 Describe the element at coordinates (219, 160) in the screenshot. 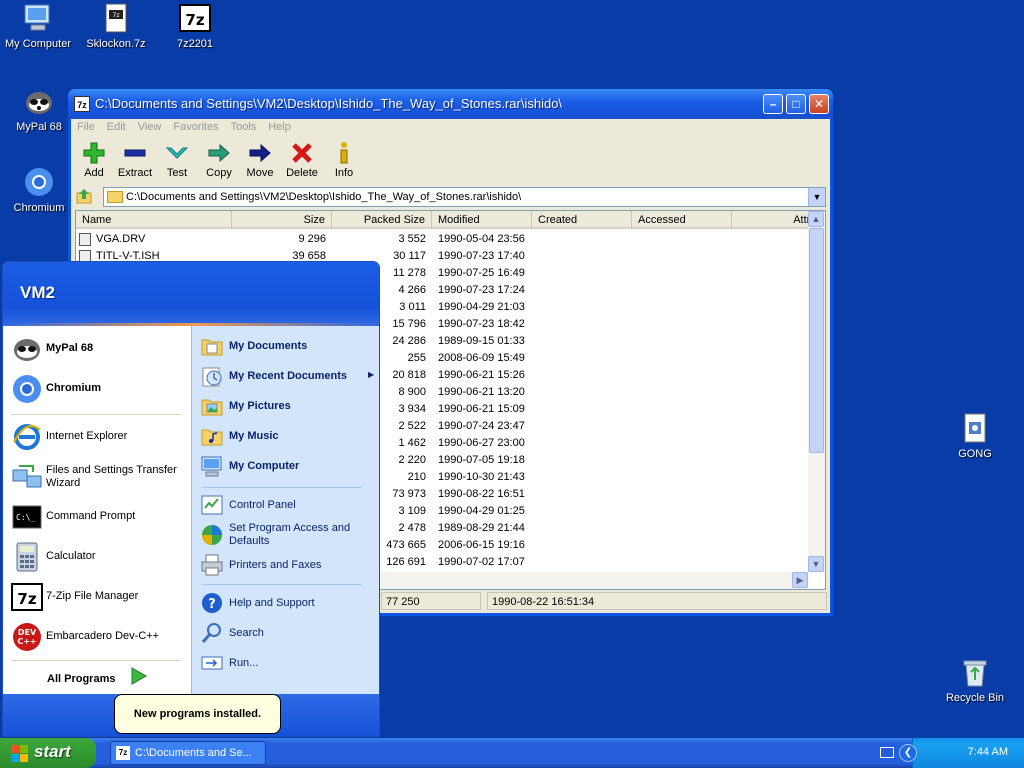

I see `copy-button: Copy` at that location.